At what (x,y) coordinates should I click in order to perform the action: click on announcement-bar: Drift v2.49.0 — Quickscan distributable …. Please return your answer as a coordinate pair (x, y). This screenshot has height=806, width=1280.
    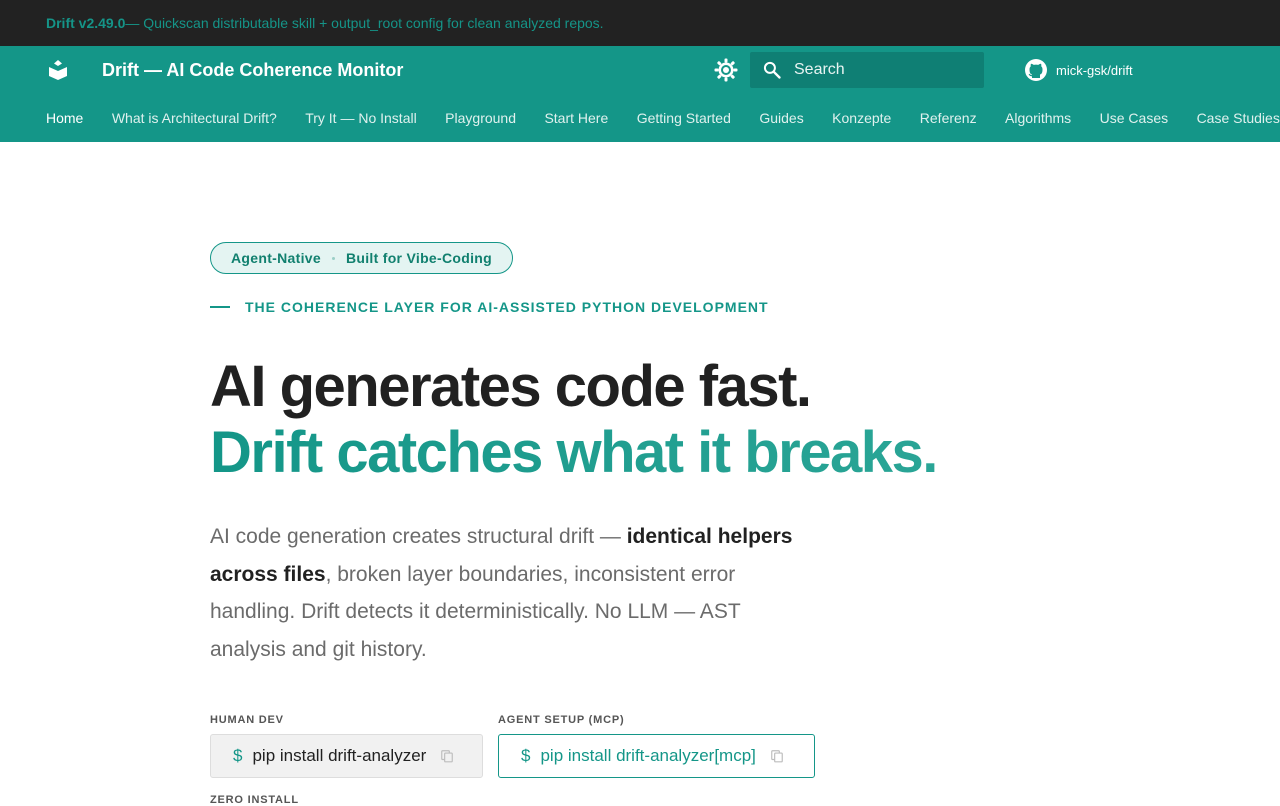
    Looking at the image, I should click on (640, 23).